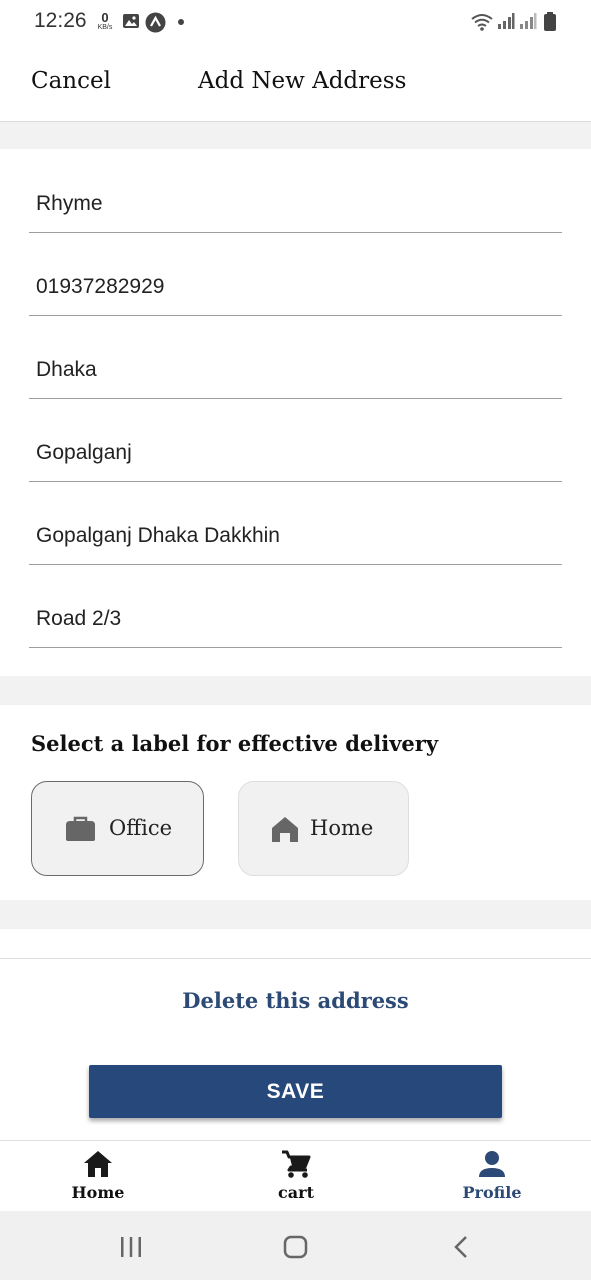  I want to click on save-button: SAVE, so click(295, 1091).